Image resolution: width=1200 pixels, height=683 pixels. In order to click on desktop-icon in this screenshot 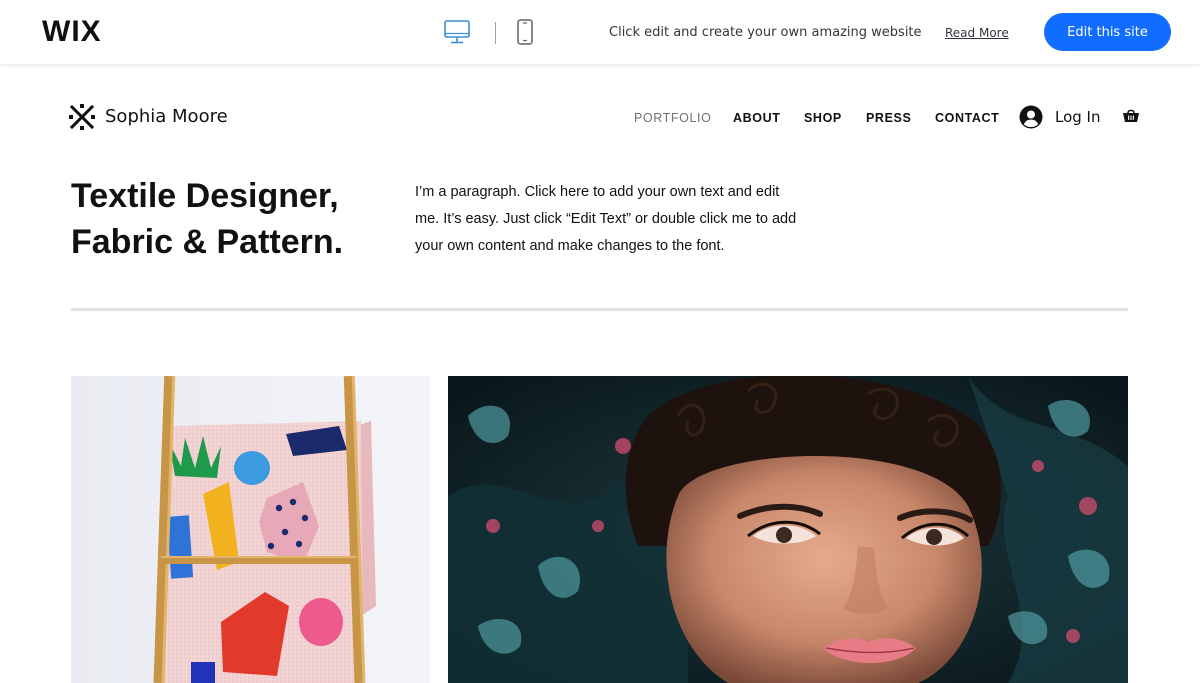, I will do `click(457, 32)`.